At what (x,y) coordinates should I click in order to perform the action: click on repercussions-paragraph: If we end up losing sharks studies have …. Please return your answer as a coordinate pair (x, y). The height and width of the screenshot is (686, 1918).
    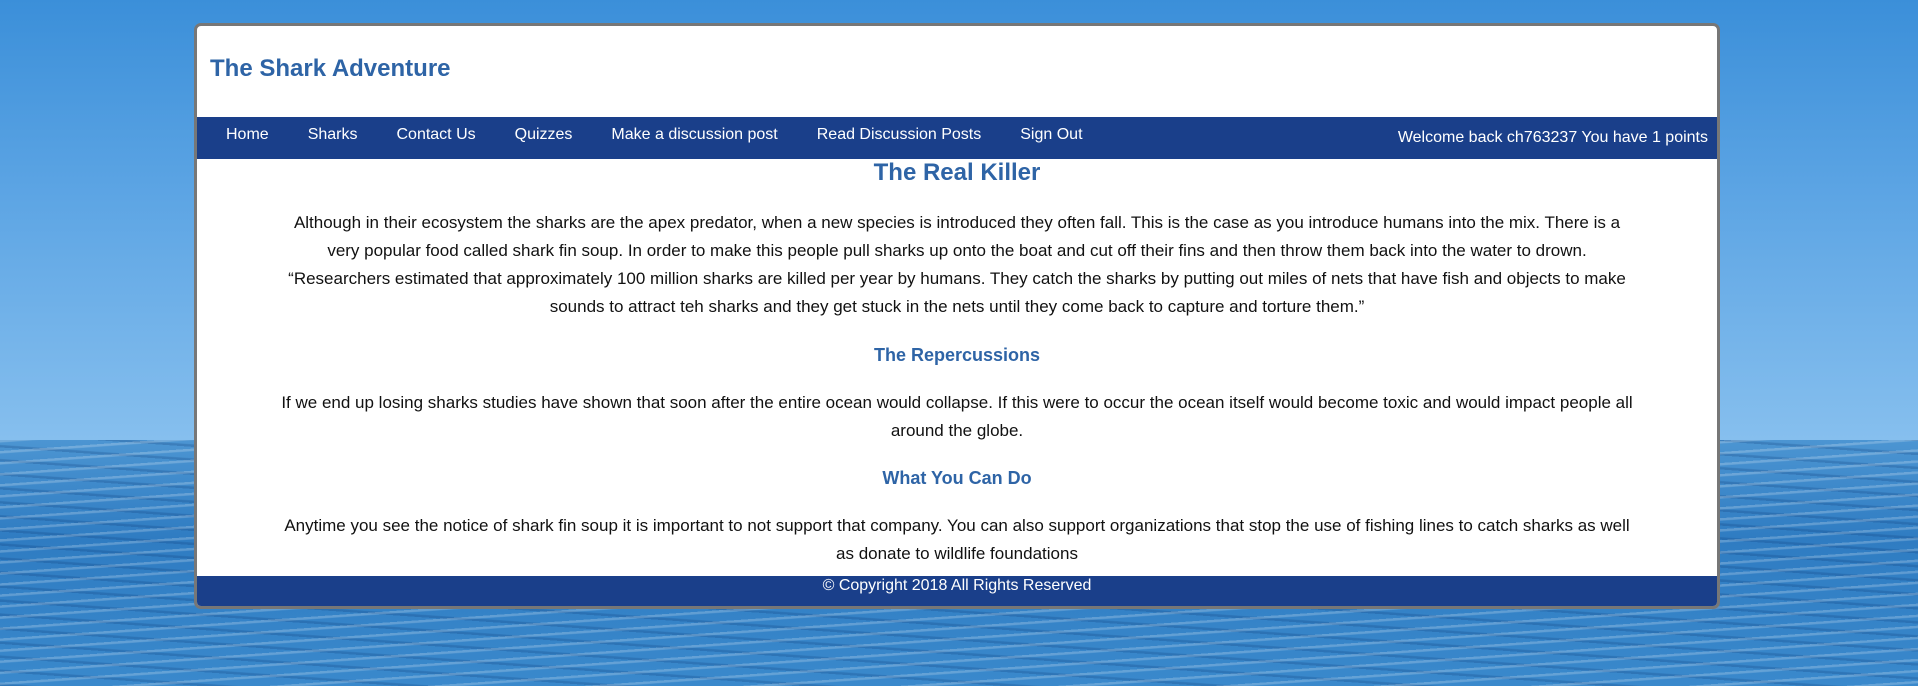
    Looking at the image, I should click on (957, 416).